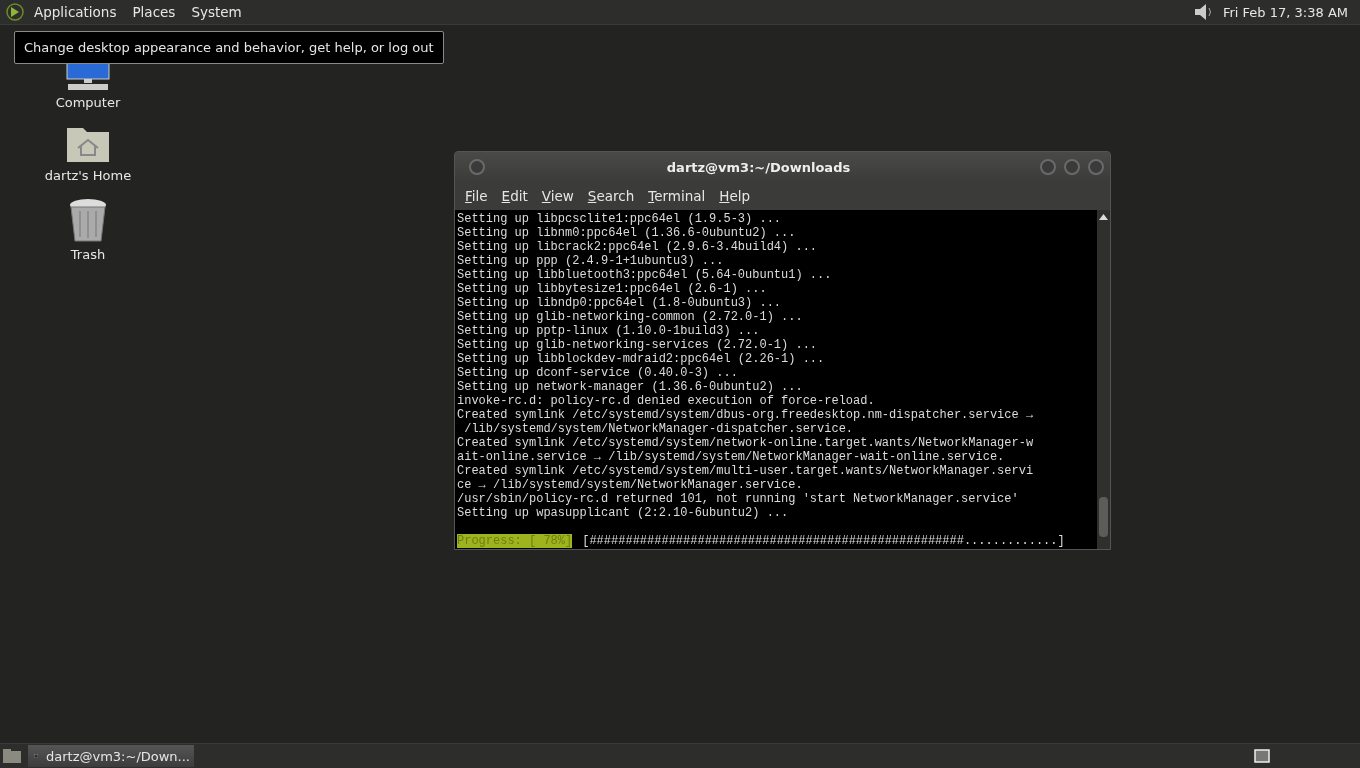 This screenshot has height=768, width=1360. What do you see at coordinates (1285, 12) in the screenshot?
I see `clock: Fri Feb 17, 3:38 AM` at bounding box center [1285, 12].